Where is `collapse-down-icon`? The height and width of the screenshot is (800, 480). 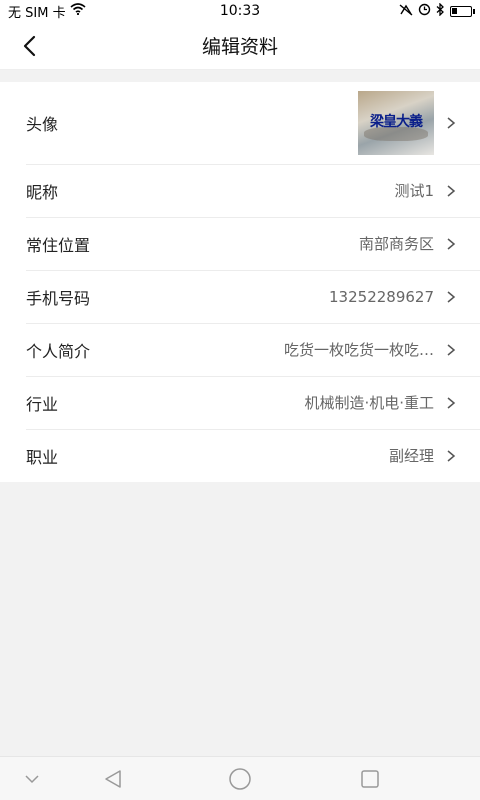 collapse-down-icon is located at coordinates (32, 779).